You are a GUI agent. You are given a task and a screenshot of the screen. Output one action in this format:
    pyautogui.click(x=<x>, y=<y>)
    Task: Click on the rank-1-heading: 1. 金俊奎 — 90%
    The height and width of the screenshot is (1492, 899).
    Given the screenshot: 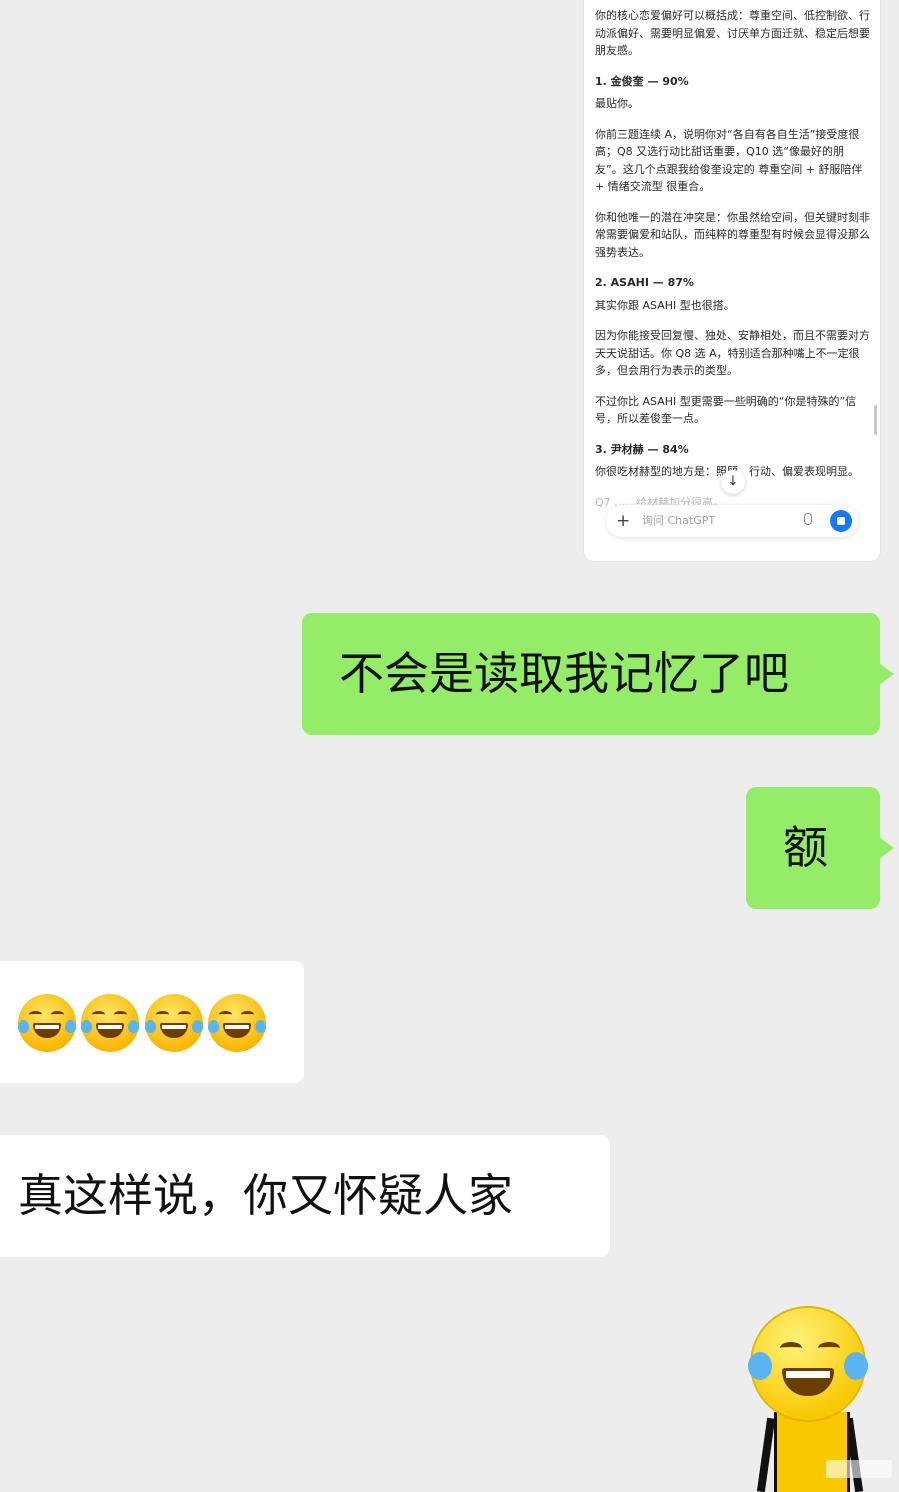 What is the action you would take?
    pyautogui.click(x=642, y=81)
    